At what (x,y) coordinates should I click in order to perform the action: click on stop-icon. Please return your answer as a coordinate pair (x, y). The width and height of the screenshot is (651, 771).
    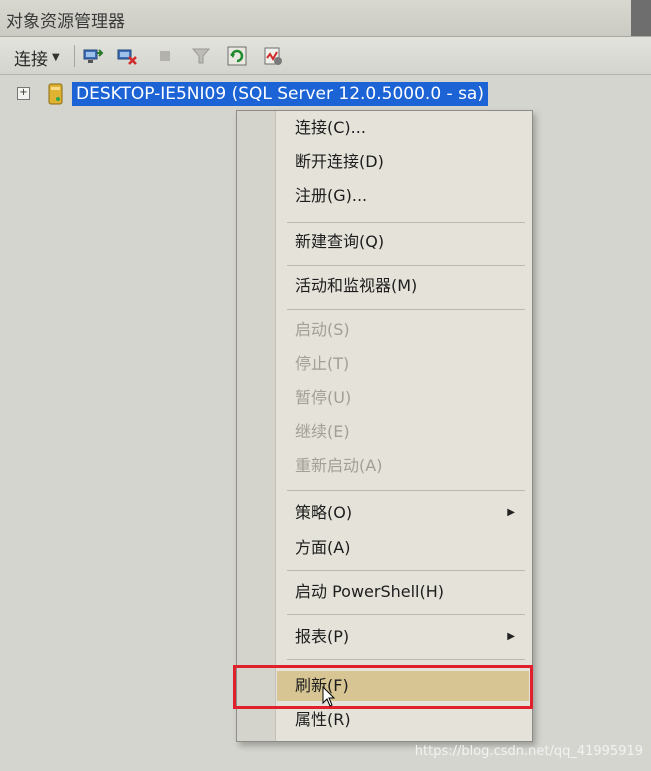
    Looking at the image, I should click on (165, 56).